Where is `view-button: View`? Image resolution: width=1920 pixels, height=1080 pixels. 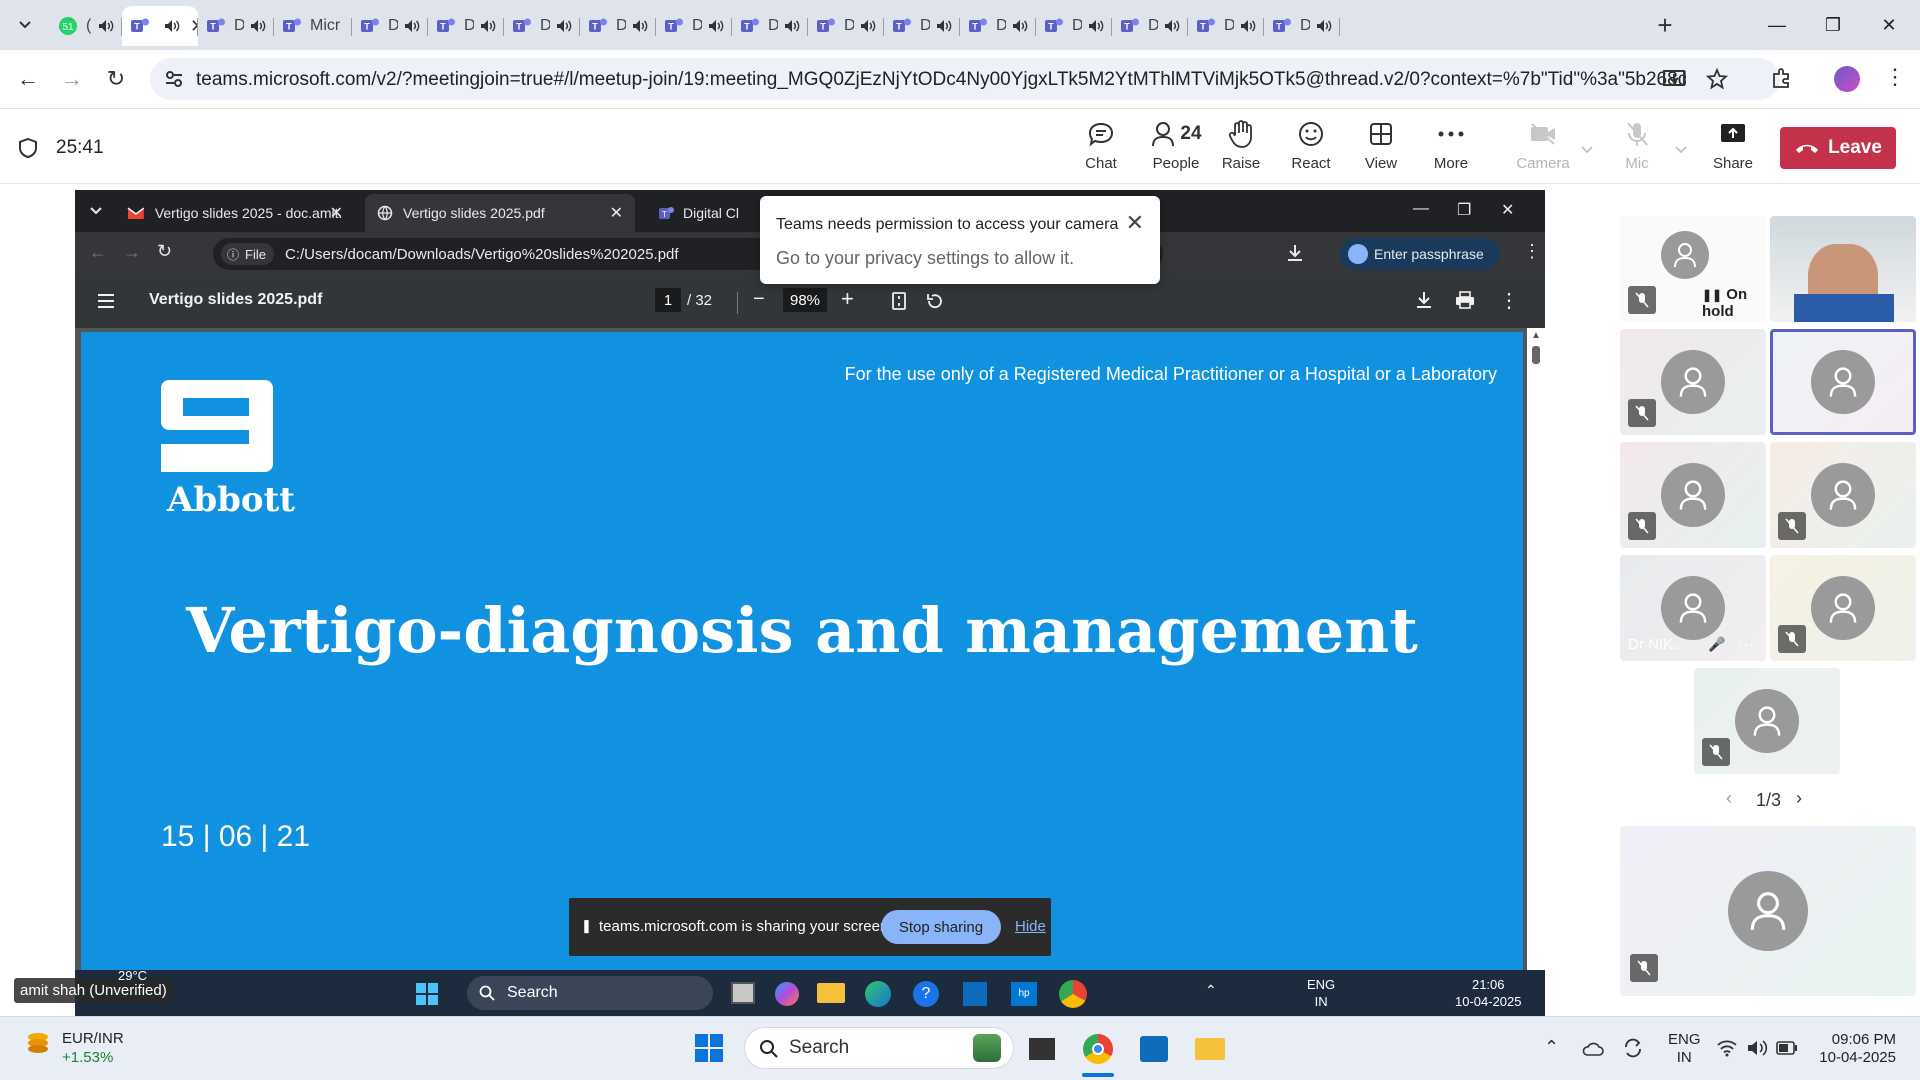 view-button: View is located at coordinates (1381, 148).